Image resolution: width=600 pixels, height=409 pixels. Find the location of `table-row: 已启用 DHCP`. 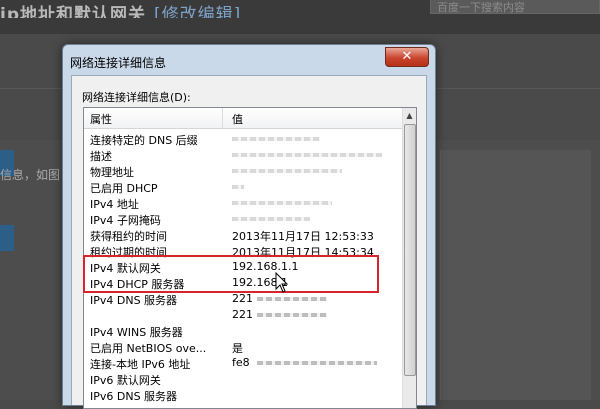

table-row: 已启用 DHCP is located at coordinates (244, 187).